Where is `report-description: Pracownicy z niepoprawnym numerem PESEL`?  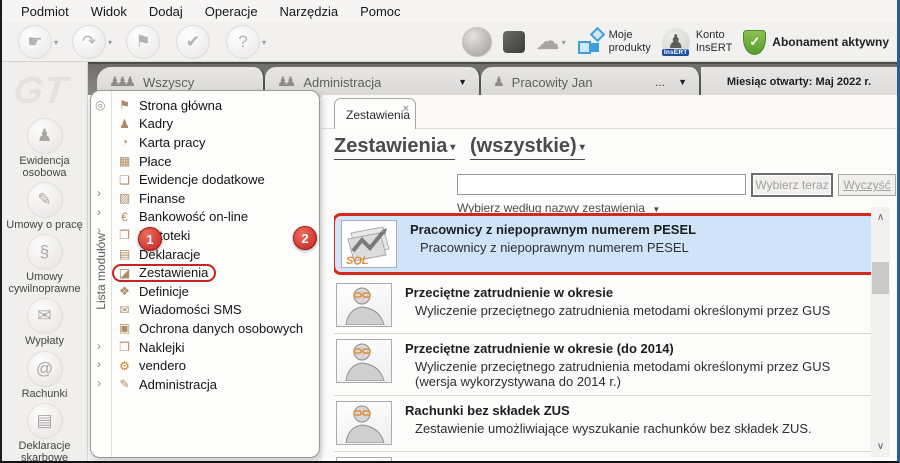 report-description: Pracownicy z niepoprawnym numerem PESEL is located at coordinates (554, 247).